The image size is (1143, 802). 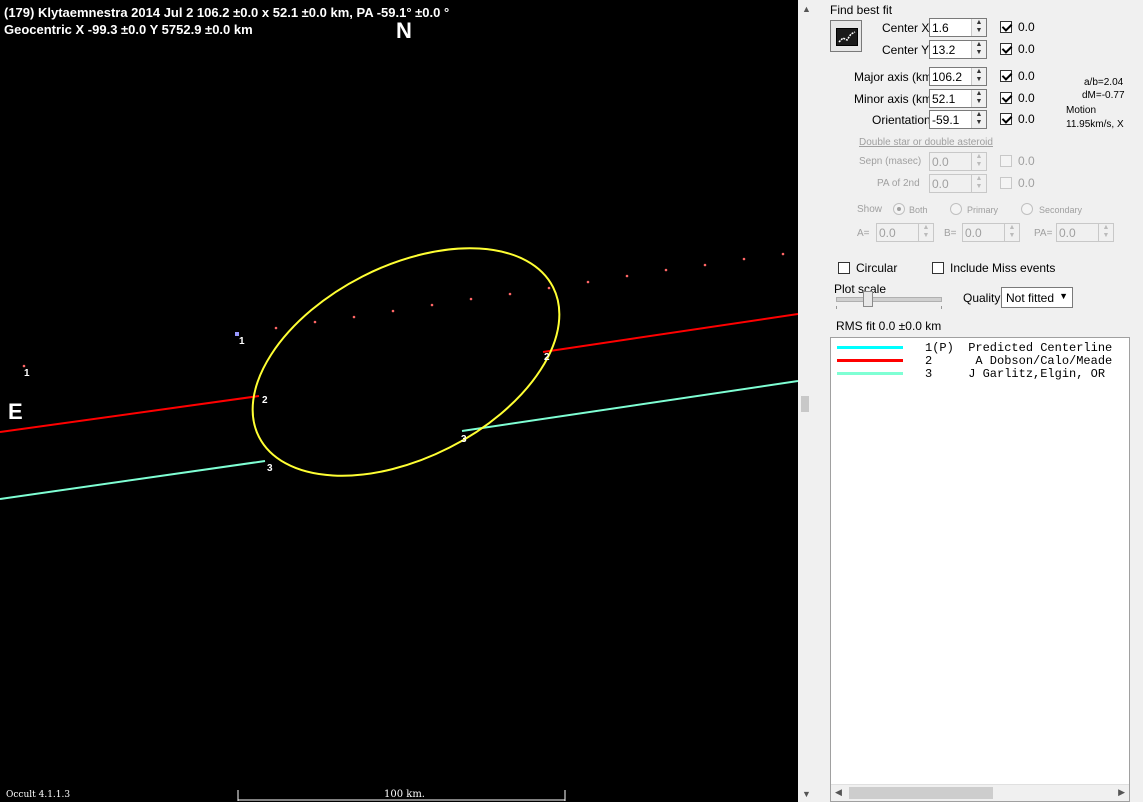 I want to click on plot-scale-slider, so click(x=889, y=299).